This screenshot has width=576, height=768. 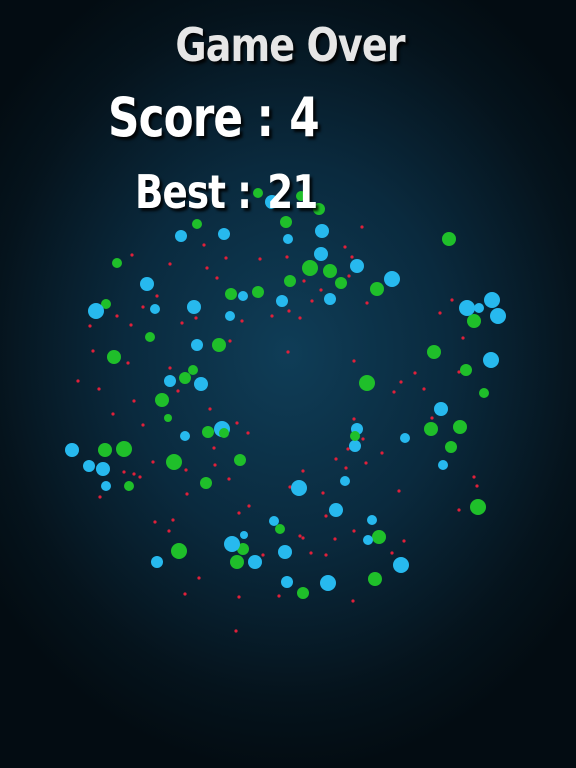 What do you see at coordinates (214, 117) in the screenshot?
I see `score-display: Score :4` at bounding box center [214, 117].